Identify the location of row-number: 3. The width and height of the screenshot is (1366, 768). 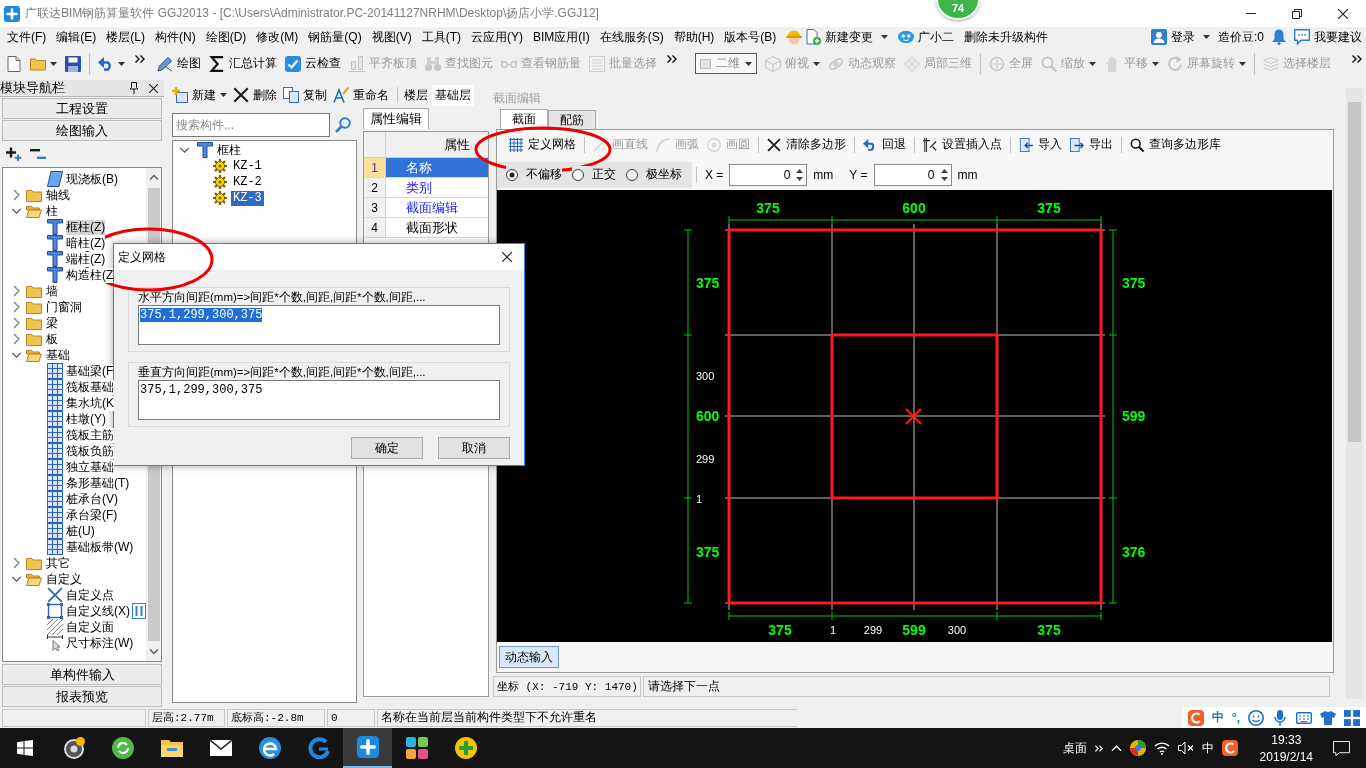
(375, 207).